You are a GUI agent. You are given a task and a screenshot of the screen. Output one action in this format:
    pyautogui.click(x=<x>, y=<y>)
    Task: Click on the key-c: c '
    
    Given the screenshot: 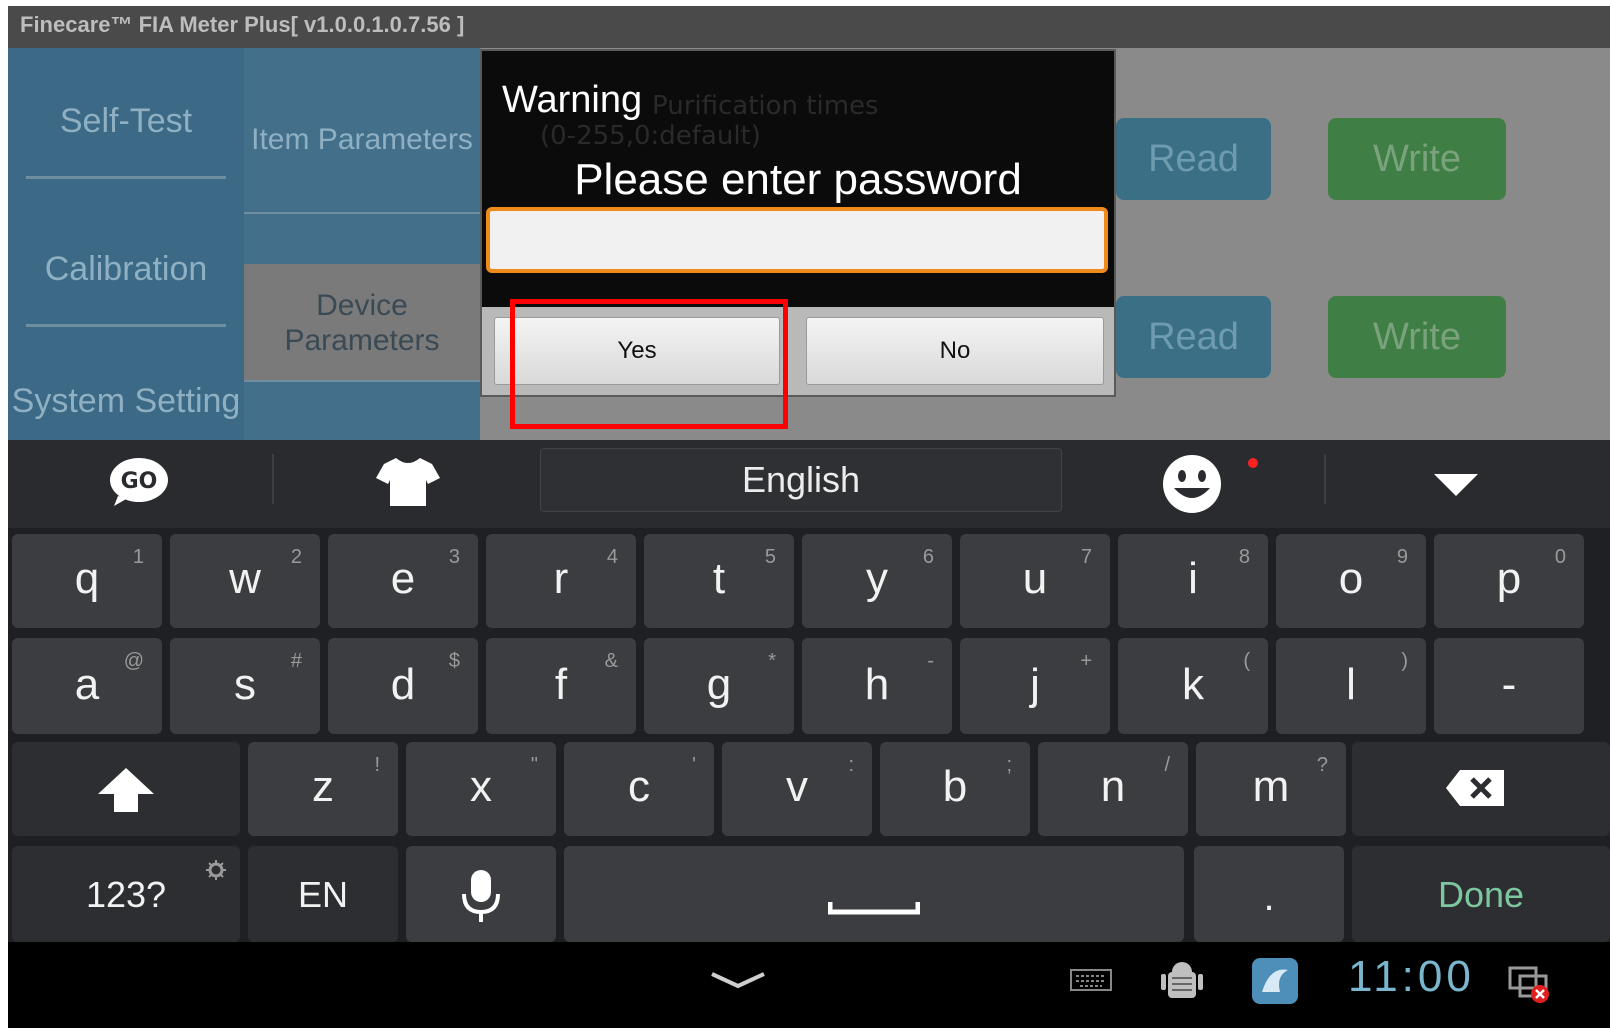 What is the action you would take?
    pyautogui.click(x=639, y=789)
    